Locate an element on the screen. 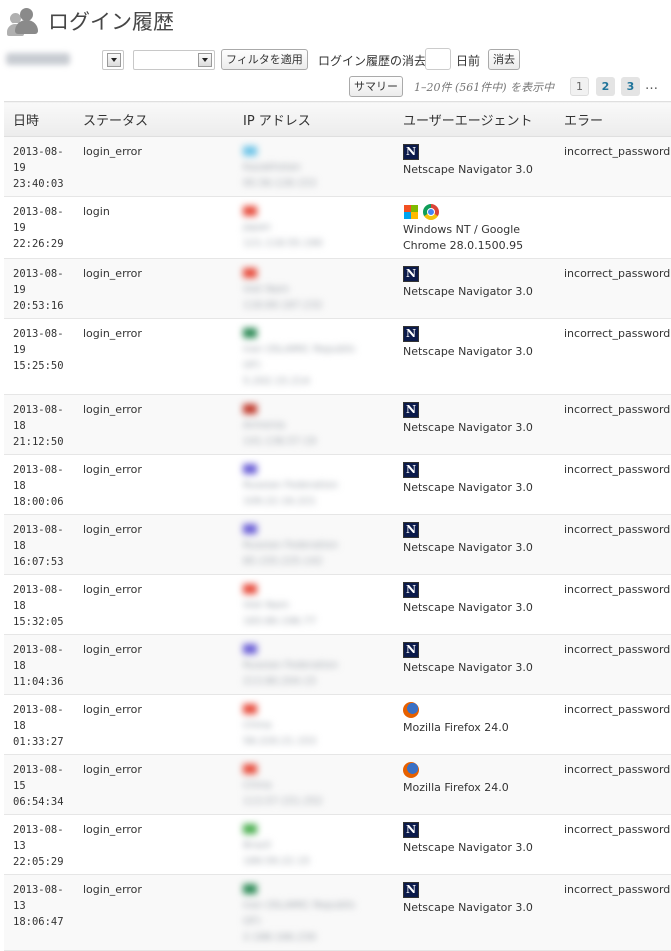 The width and height of the screenshot is (671, 951). summary-button: サマリー is located at coordinates (376, 86).